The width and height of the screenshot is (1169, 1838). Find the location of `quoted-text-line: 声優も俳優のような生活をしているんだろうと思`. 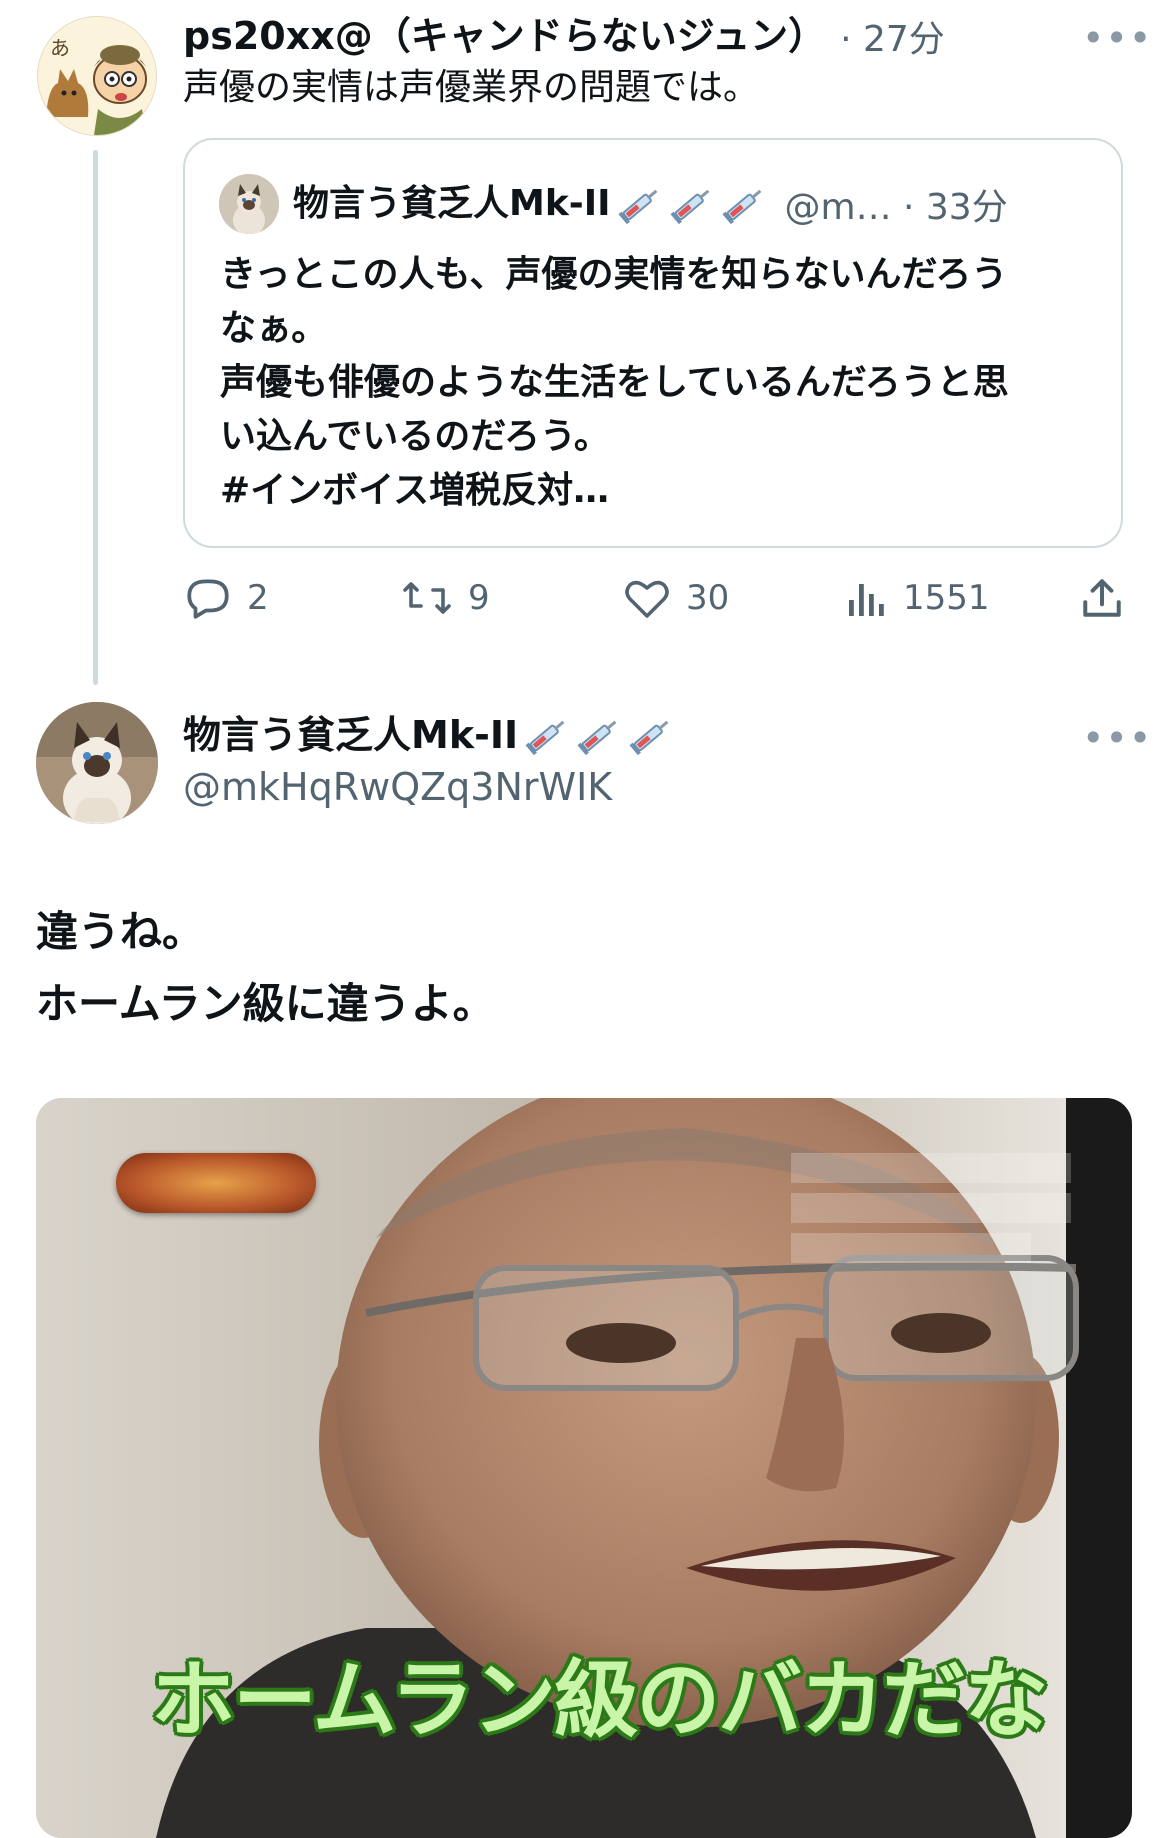

quoted-text-line: 声優も俳優のような生活をしているんだろうと思 is located at coordinates (614, 382).